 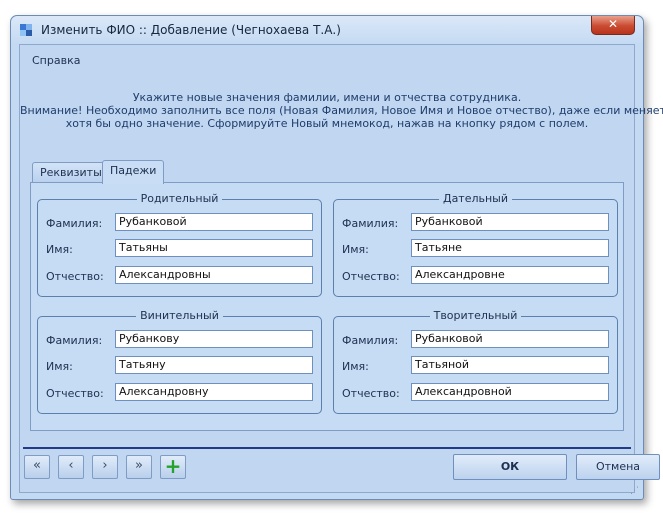 I want to click on last-record-button: », so click(x=139, y=467).